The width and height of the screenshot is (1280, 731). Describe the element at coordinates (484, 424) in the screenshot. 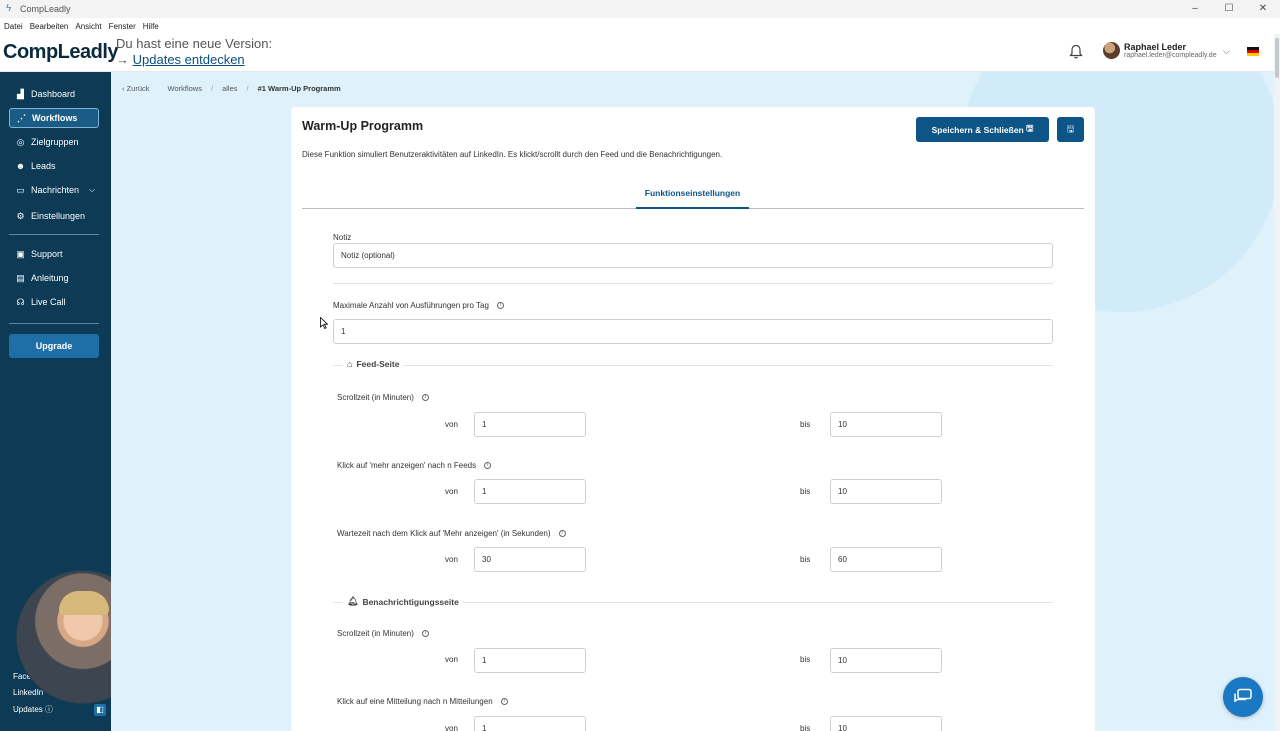

I see `input-value: 1` at that location.